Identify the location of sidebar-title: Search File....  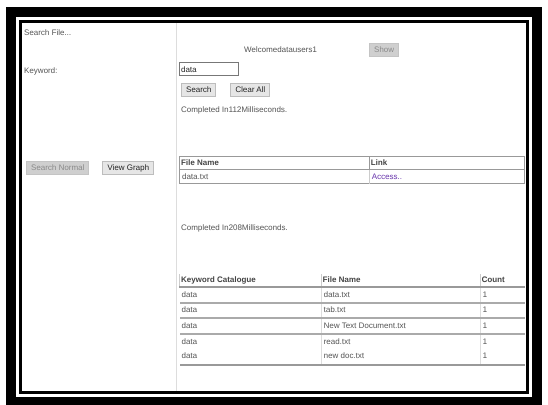
(48, 33).